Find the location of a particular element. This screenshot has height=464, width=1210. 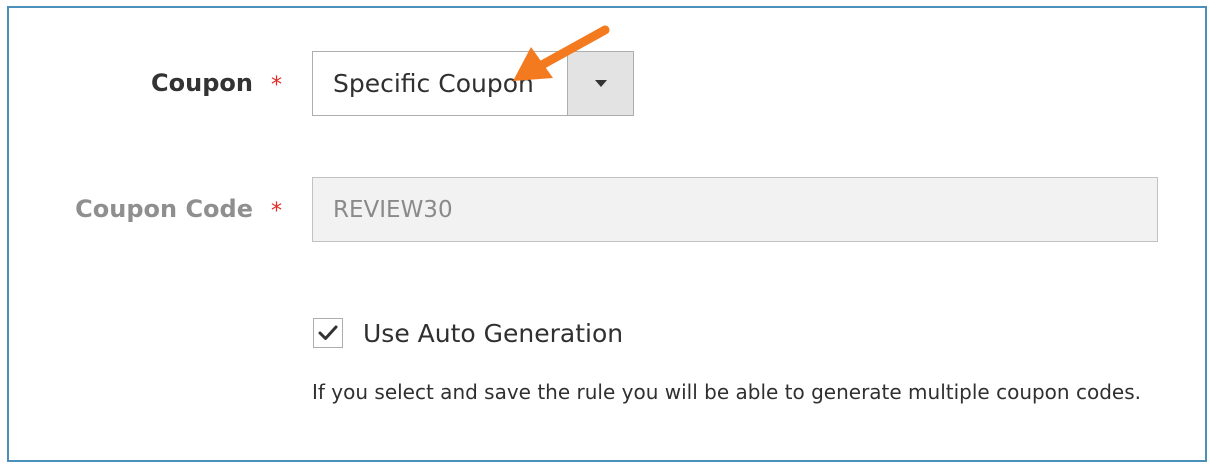

triangle-down-icon is located at coordinates (600, 83).